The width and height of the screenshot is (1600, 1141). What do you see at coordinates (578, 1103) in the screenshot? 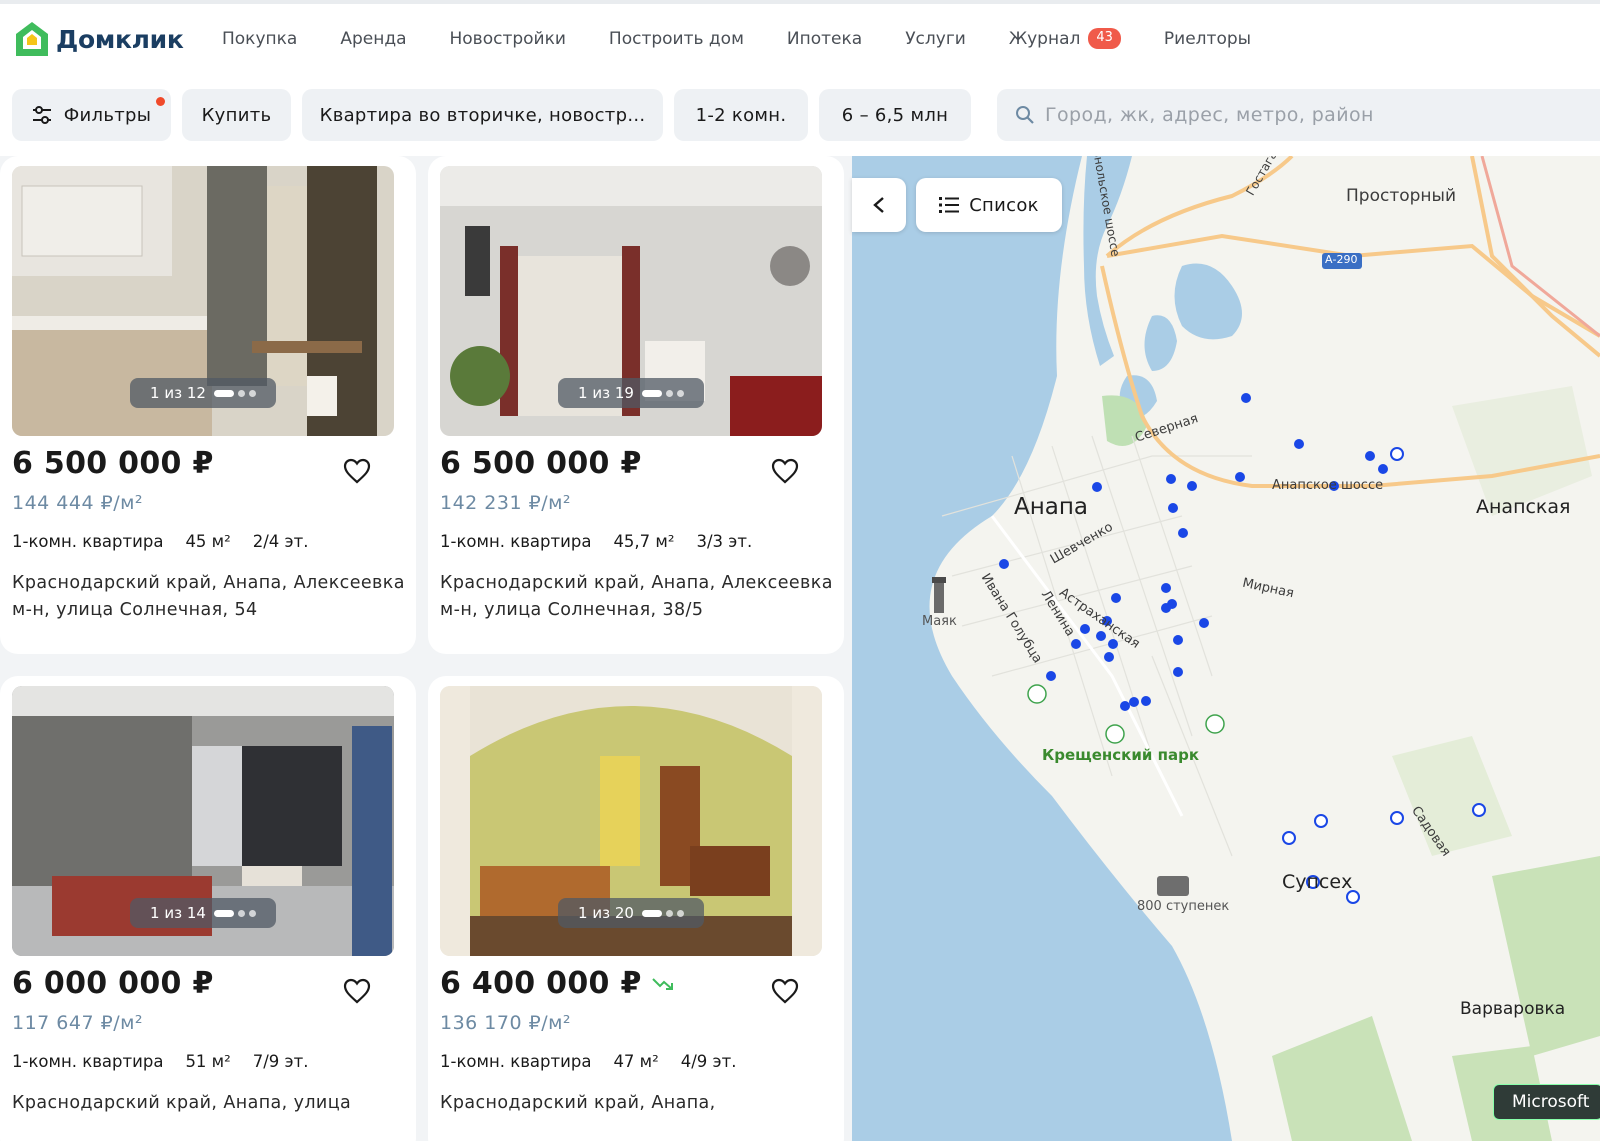
I see `listing-address: Краснодарский край, Анапа,` at bounding box center [578, 1103].